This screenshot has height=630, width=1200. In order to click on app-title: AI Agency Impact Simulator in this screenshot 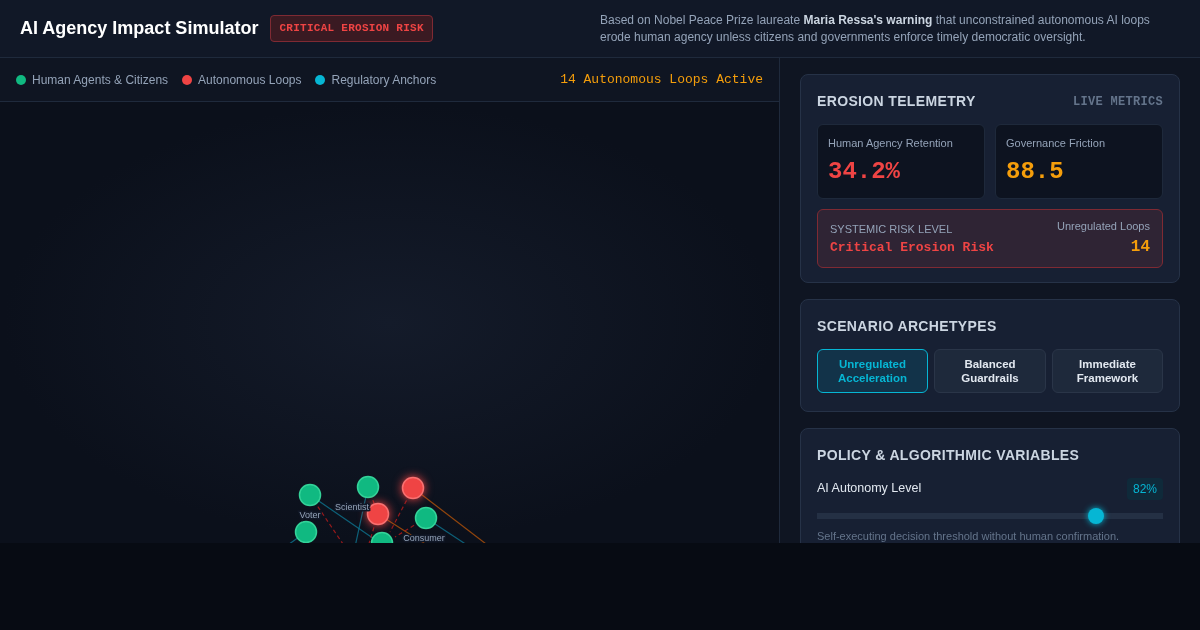, I will do `click(139, 28)`.